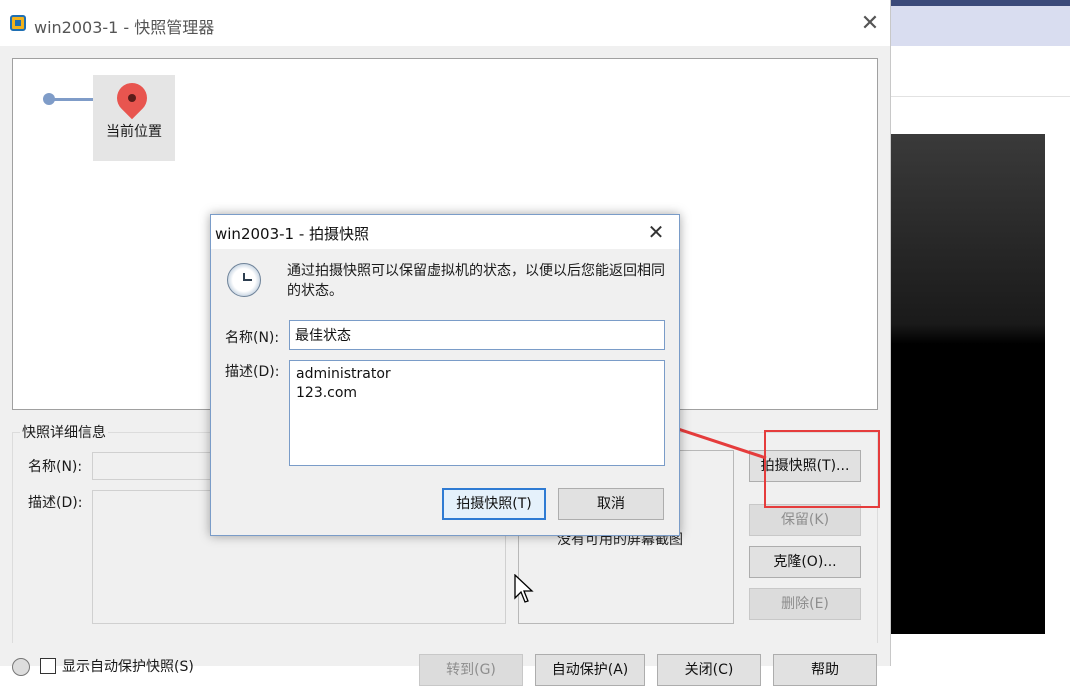 Image resolution: width=1070 pixels, height=686 pixels. What do you see at coordinates (476, 281) in the screenshot?
I see `dialog-message: 通过拍摄快照可以保留虚拟机的状态，以便以后您能返回相同的状态。` at bounding box center [476, 281].